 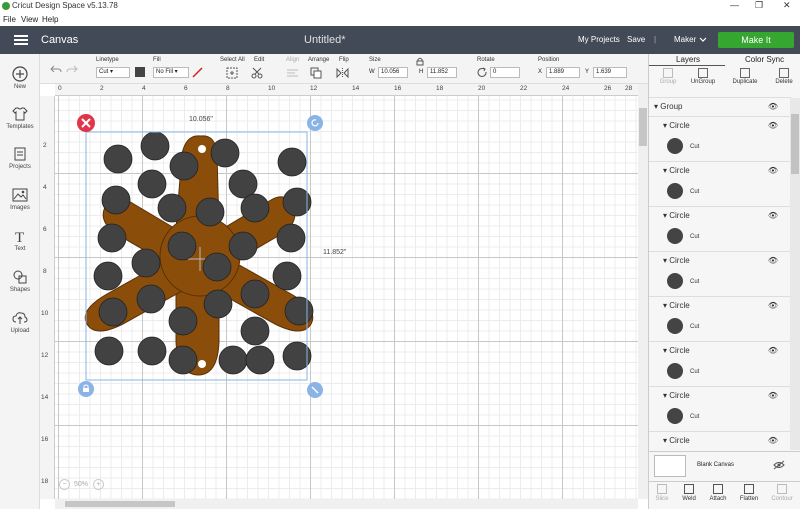 I want to click on linetype-color-swatch, so click(x=140, y=72).